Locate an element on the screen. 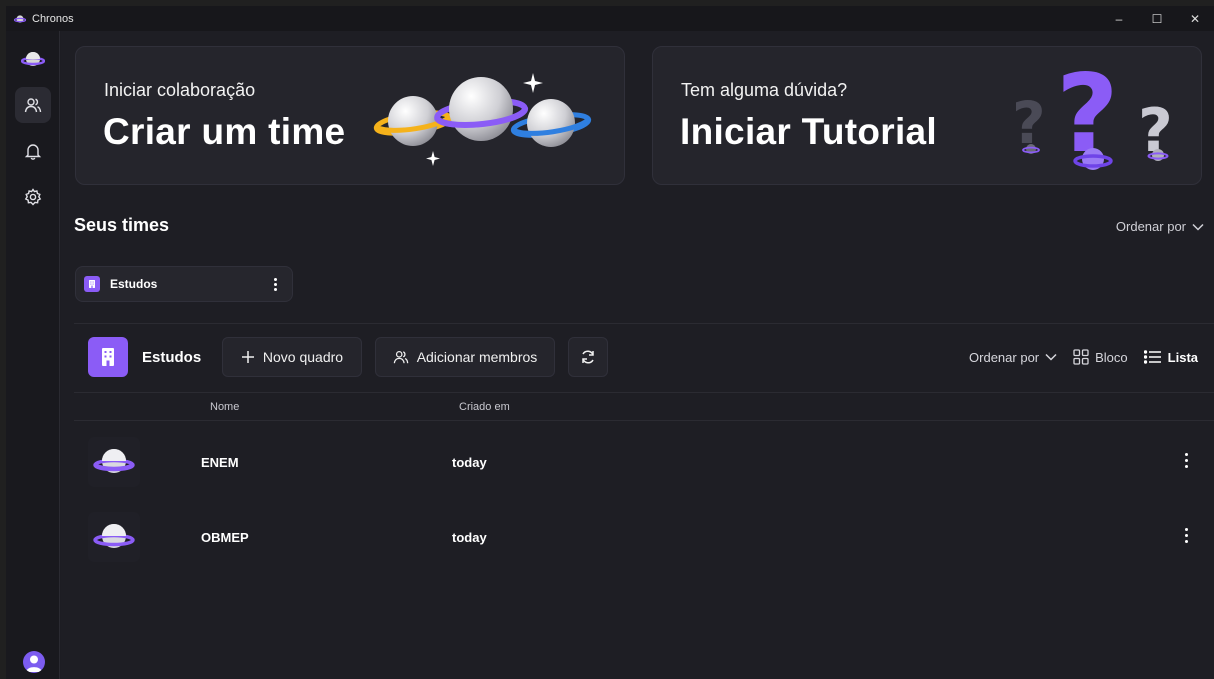 Image resolution: width=1214 pixels, height=679 pixels. table-row: ENEM today is located at coordinates (644, 462).